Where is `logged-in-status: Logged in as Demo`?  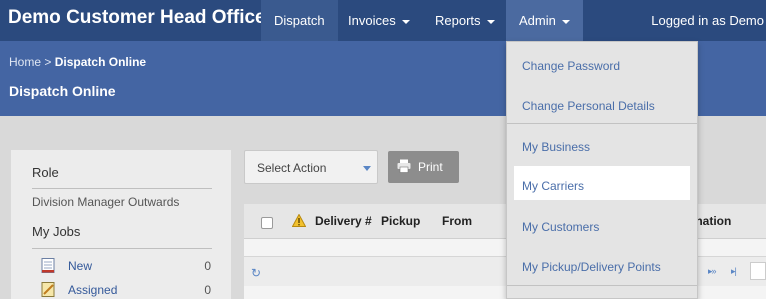
logged-in-status: Logged in as Demo is located at coordinates (707, 20).